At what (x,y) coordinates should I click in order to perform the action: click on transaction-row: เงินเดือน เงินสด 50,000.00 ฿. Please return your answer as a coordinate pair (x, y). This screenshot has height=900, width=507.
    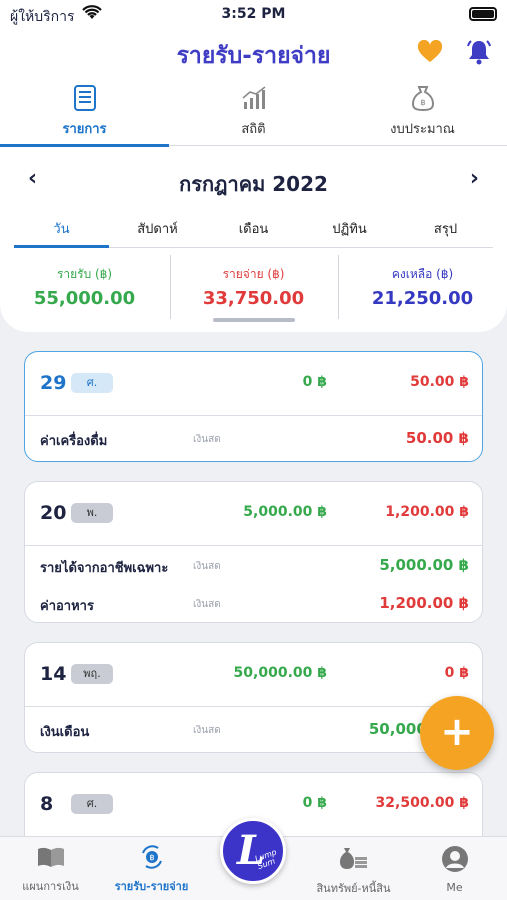
    Looking at the image, I should click on (253, 729).